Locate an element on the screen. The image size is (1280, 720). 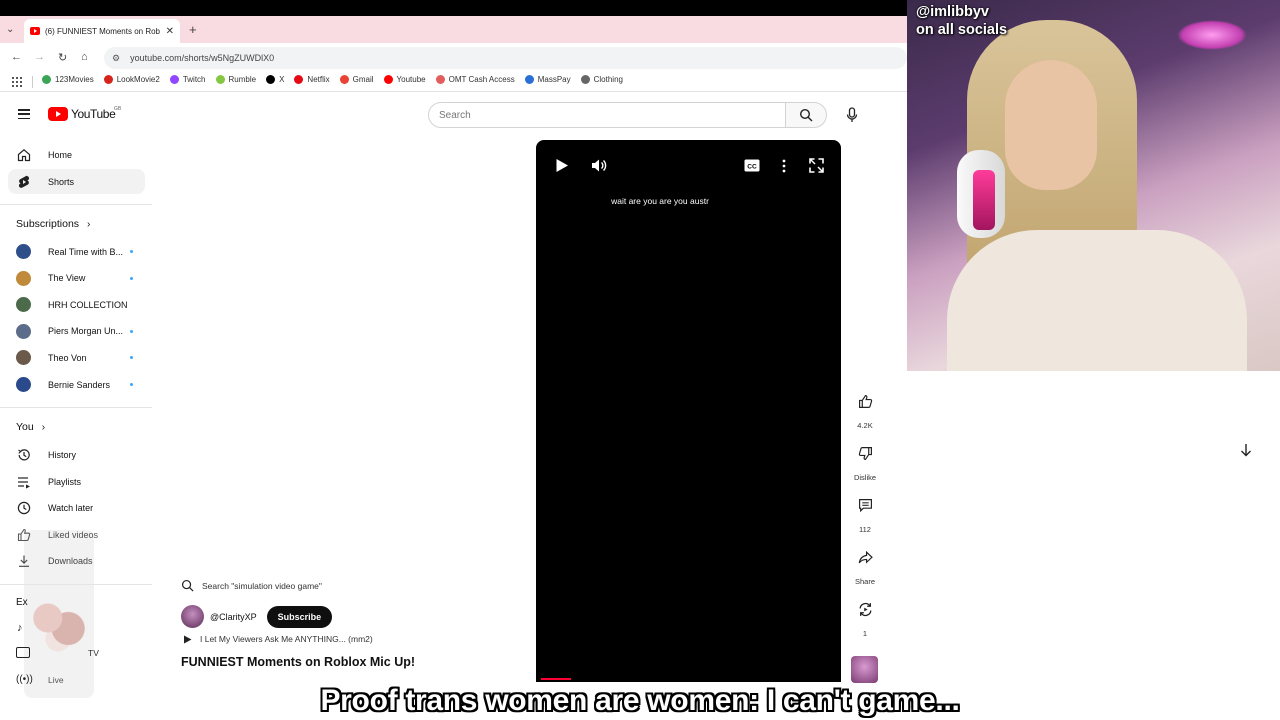
bookmark-item: X is located at coordinates (275, 79).